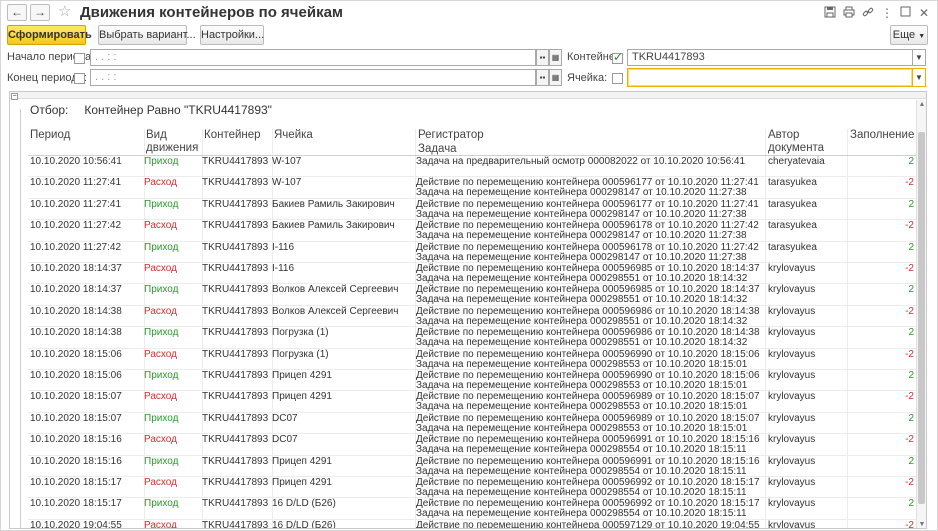  Describe the element at coordinates (313, 57) in the screenshot. I see `period-start-field: . . : :` at that location.